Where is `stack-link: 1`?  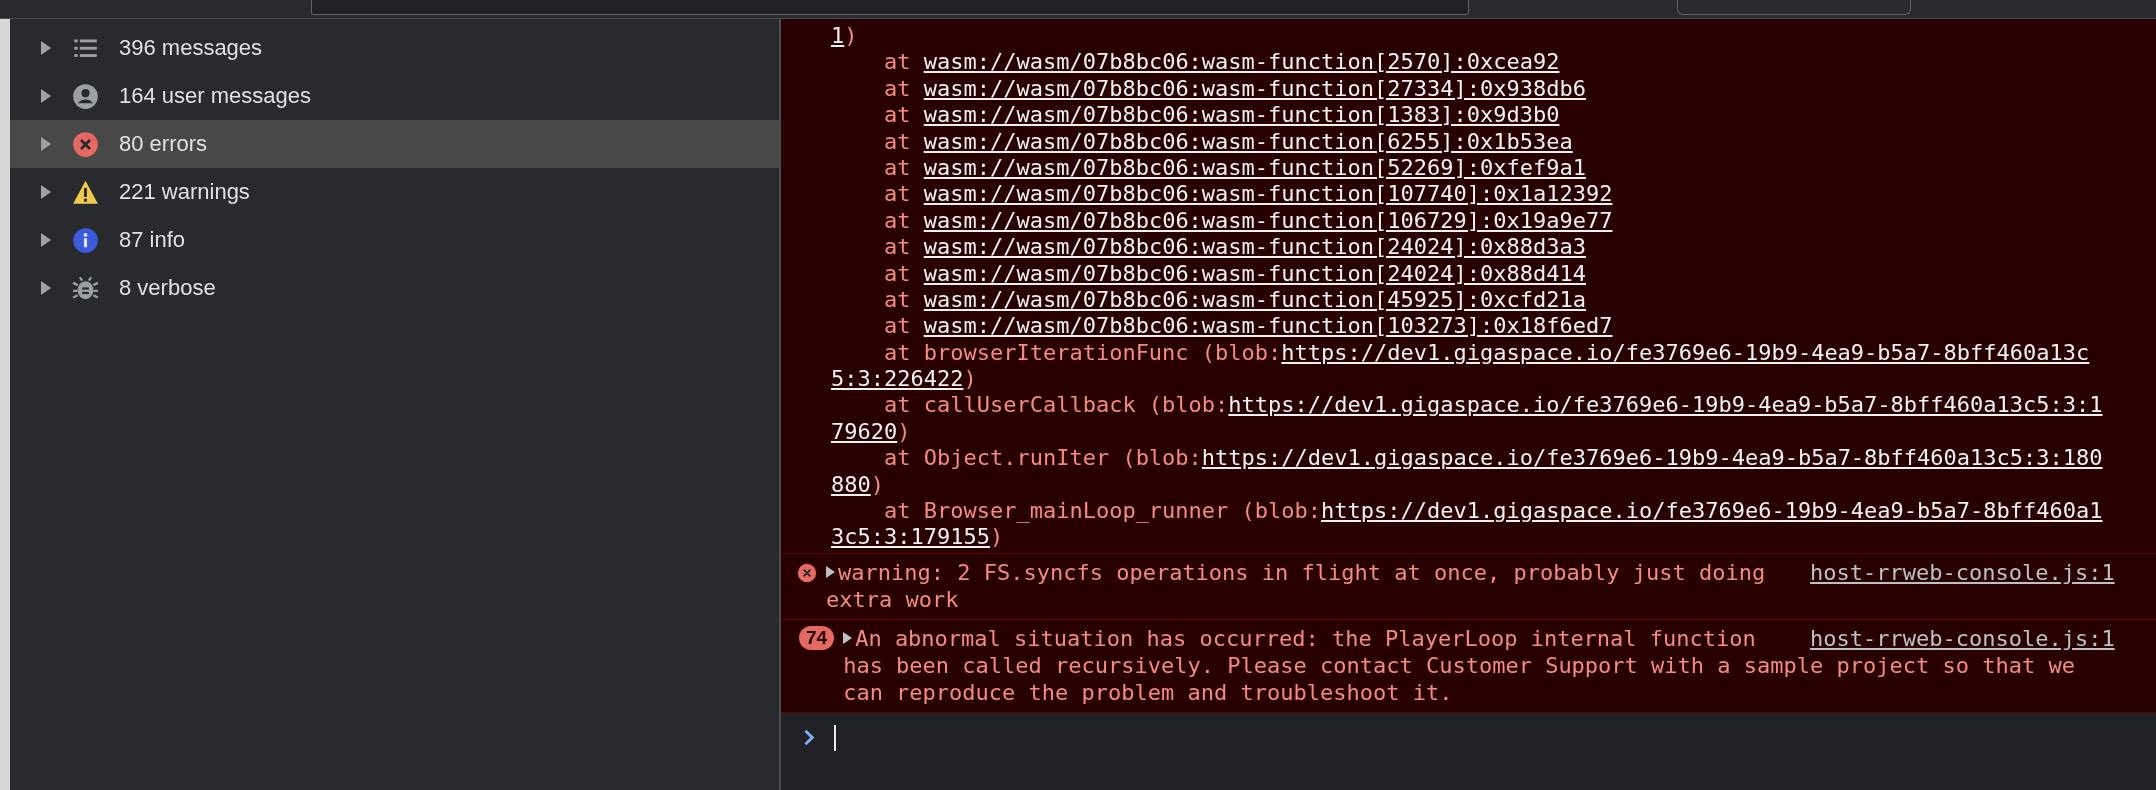
stack-link: 1 is located at coordinates (838, 35).